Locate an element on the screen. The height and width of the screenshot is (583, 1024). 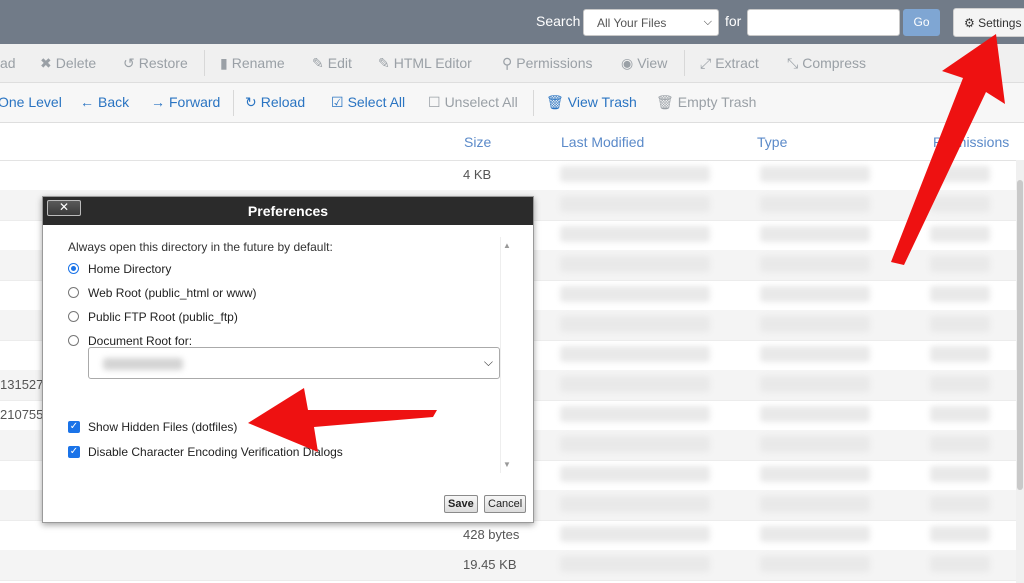
reload-icon: ↻ is located at coordinates (251, 102).